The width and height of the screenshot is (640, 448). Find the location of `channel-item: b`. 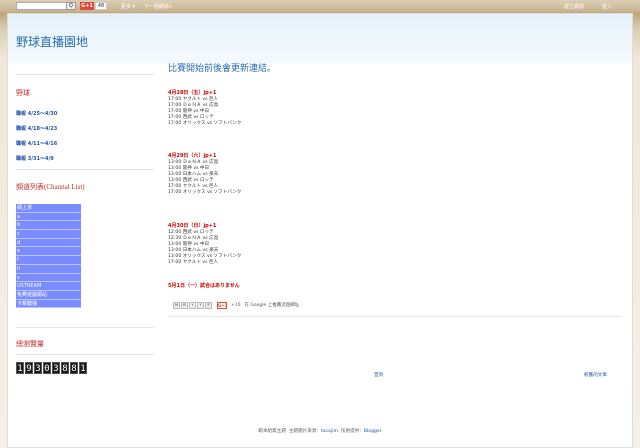

channel-item: b is located at coordinates (48, 226).